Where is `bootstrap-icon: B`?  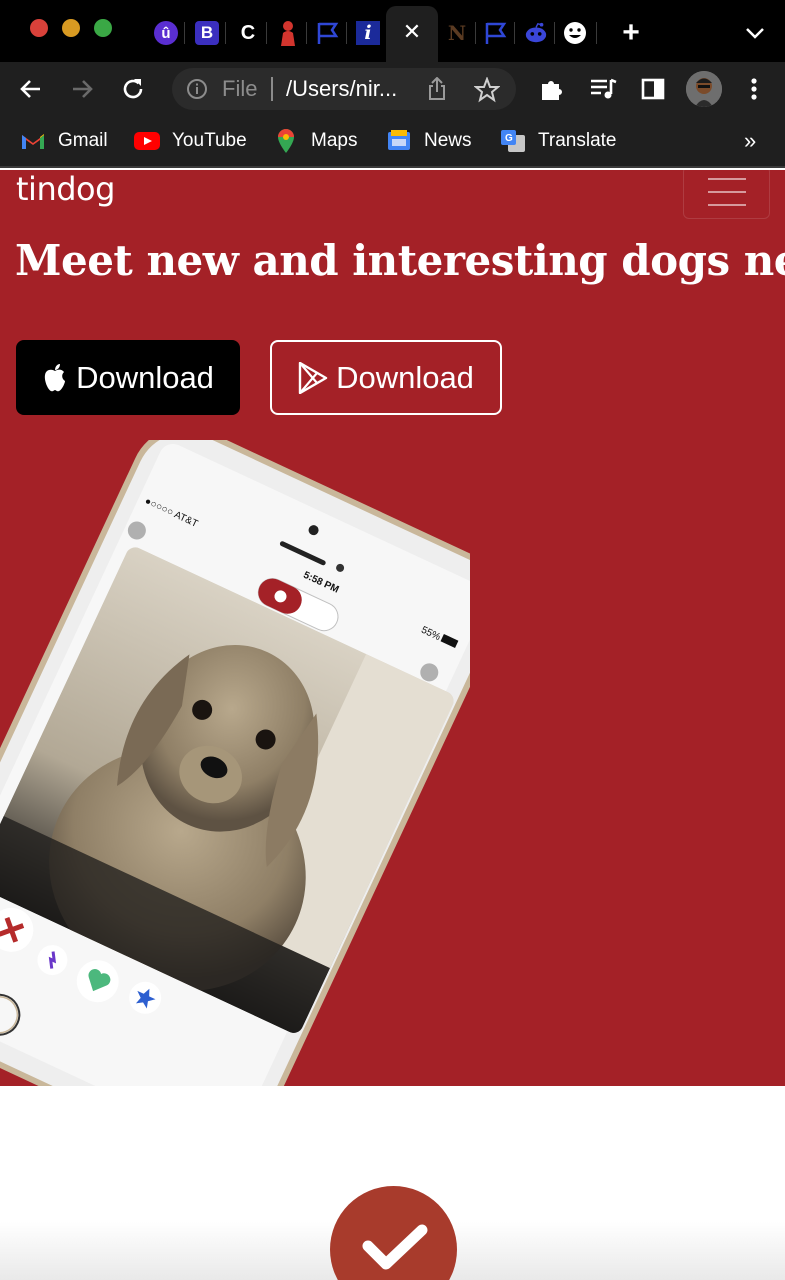
bootstrap-icon: B is located at coordinates (207, 33).